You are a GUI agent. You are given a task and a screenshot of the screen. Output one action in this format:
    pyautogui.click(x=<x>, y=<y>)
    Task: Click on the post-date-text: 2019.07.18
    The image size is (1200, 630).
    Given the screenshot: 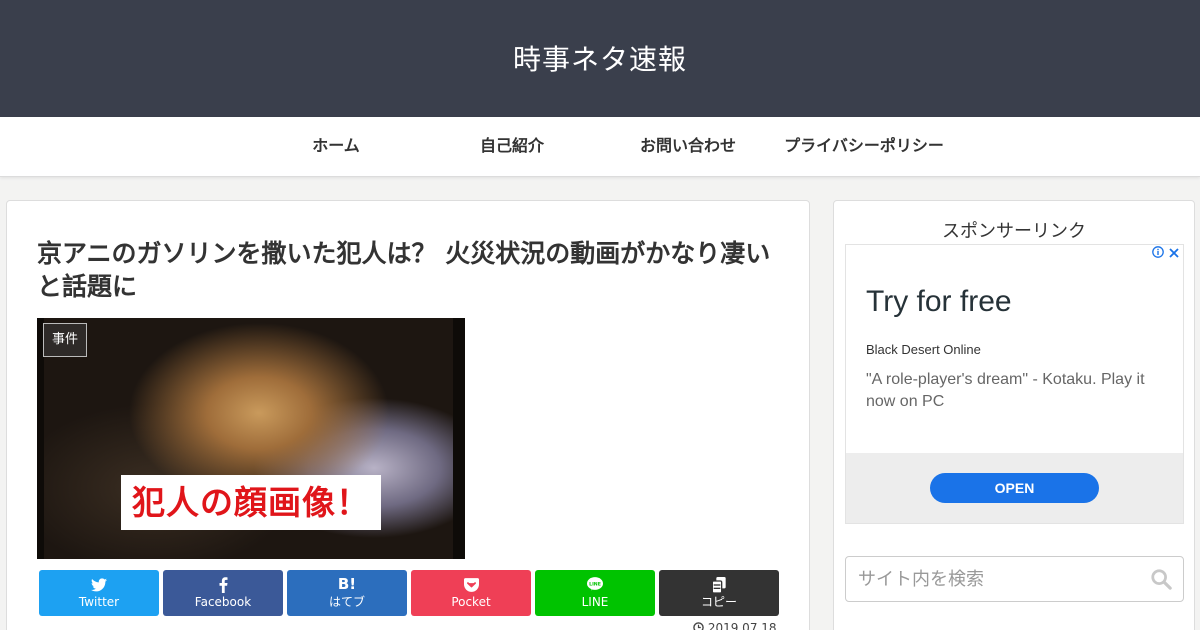 What is the action you would take?
    pyautogui.click(x=742, y=625)
    